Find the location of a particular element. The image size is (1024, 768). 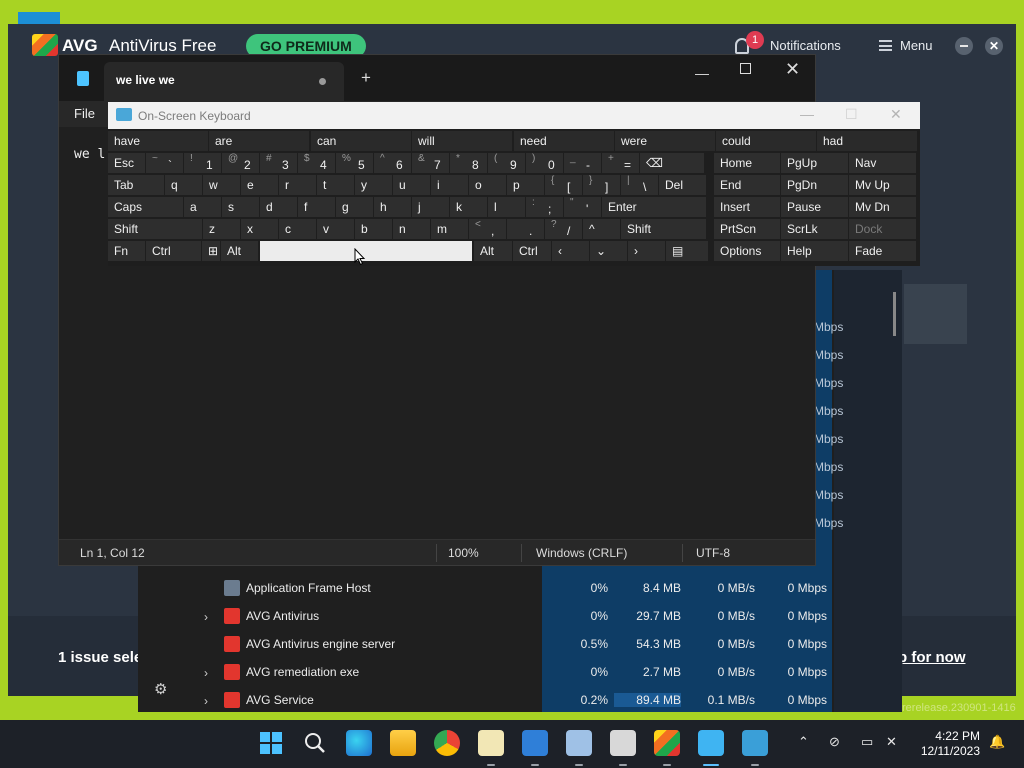

notifications-button: Notifications is located at coordinates (805, 45).